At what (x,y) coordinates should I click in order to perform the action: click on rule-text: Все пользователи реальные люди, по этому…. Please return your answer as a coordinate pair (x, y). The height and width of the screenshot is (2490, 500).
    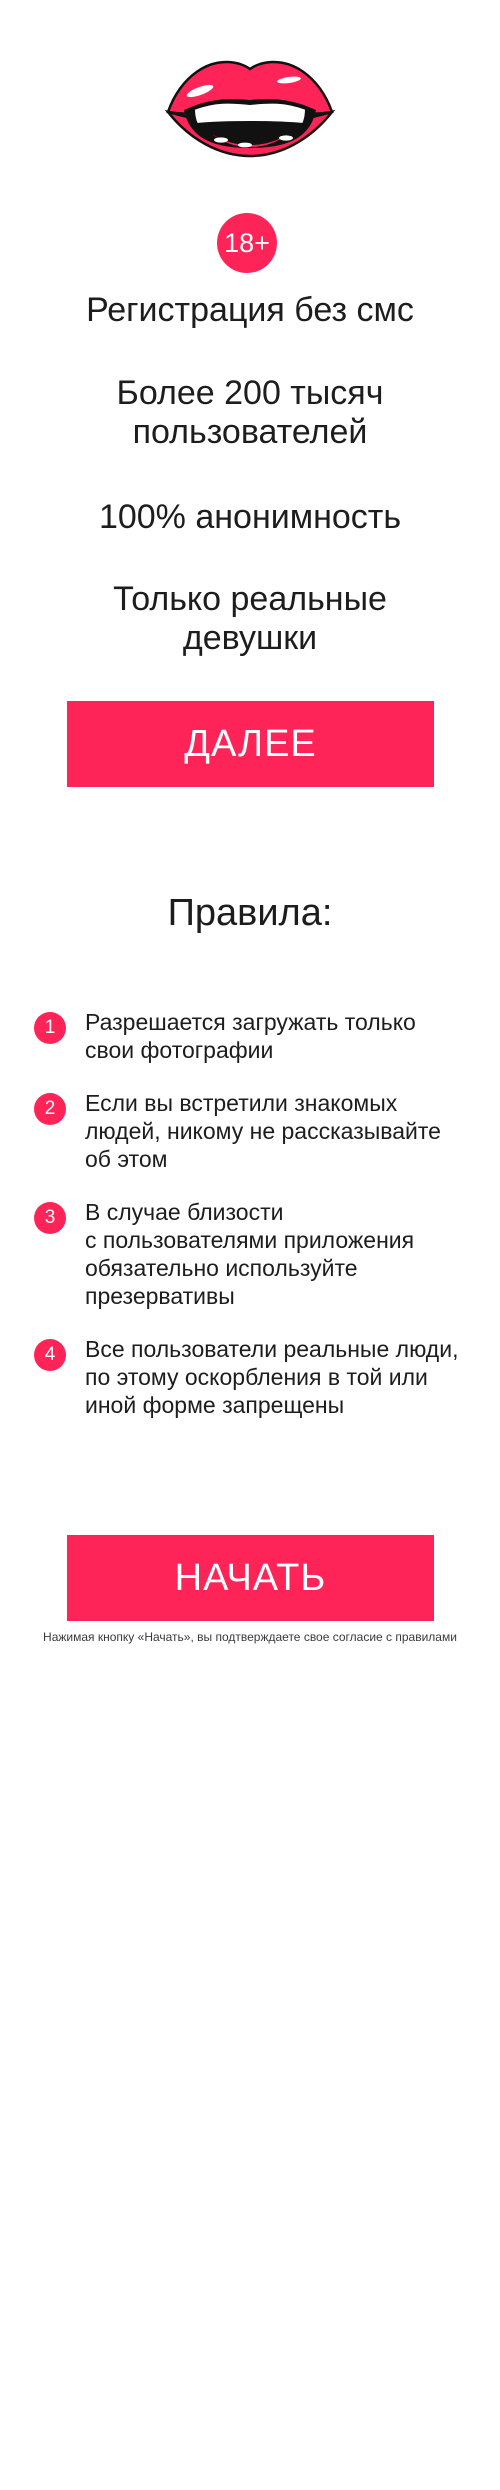
    Looking at the image, I should click on (282, 1377).